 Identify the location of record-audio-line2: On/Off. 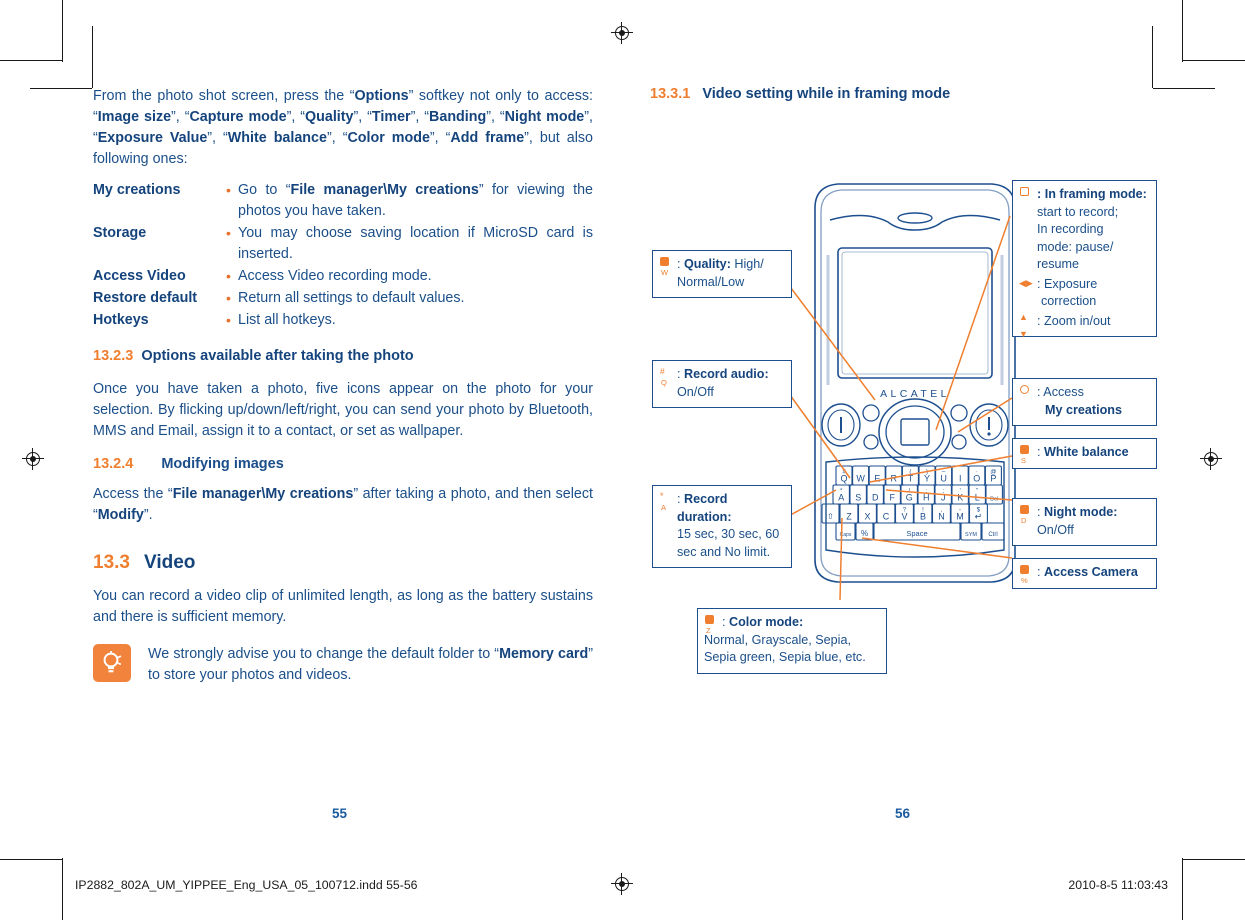
(695, 391).